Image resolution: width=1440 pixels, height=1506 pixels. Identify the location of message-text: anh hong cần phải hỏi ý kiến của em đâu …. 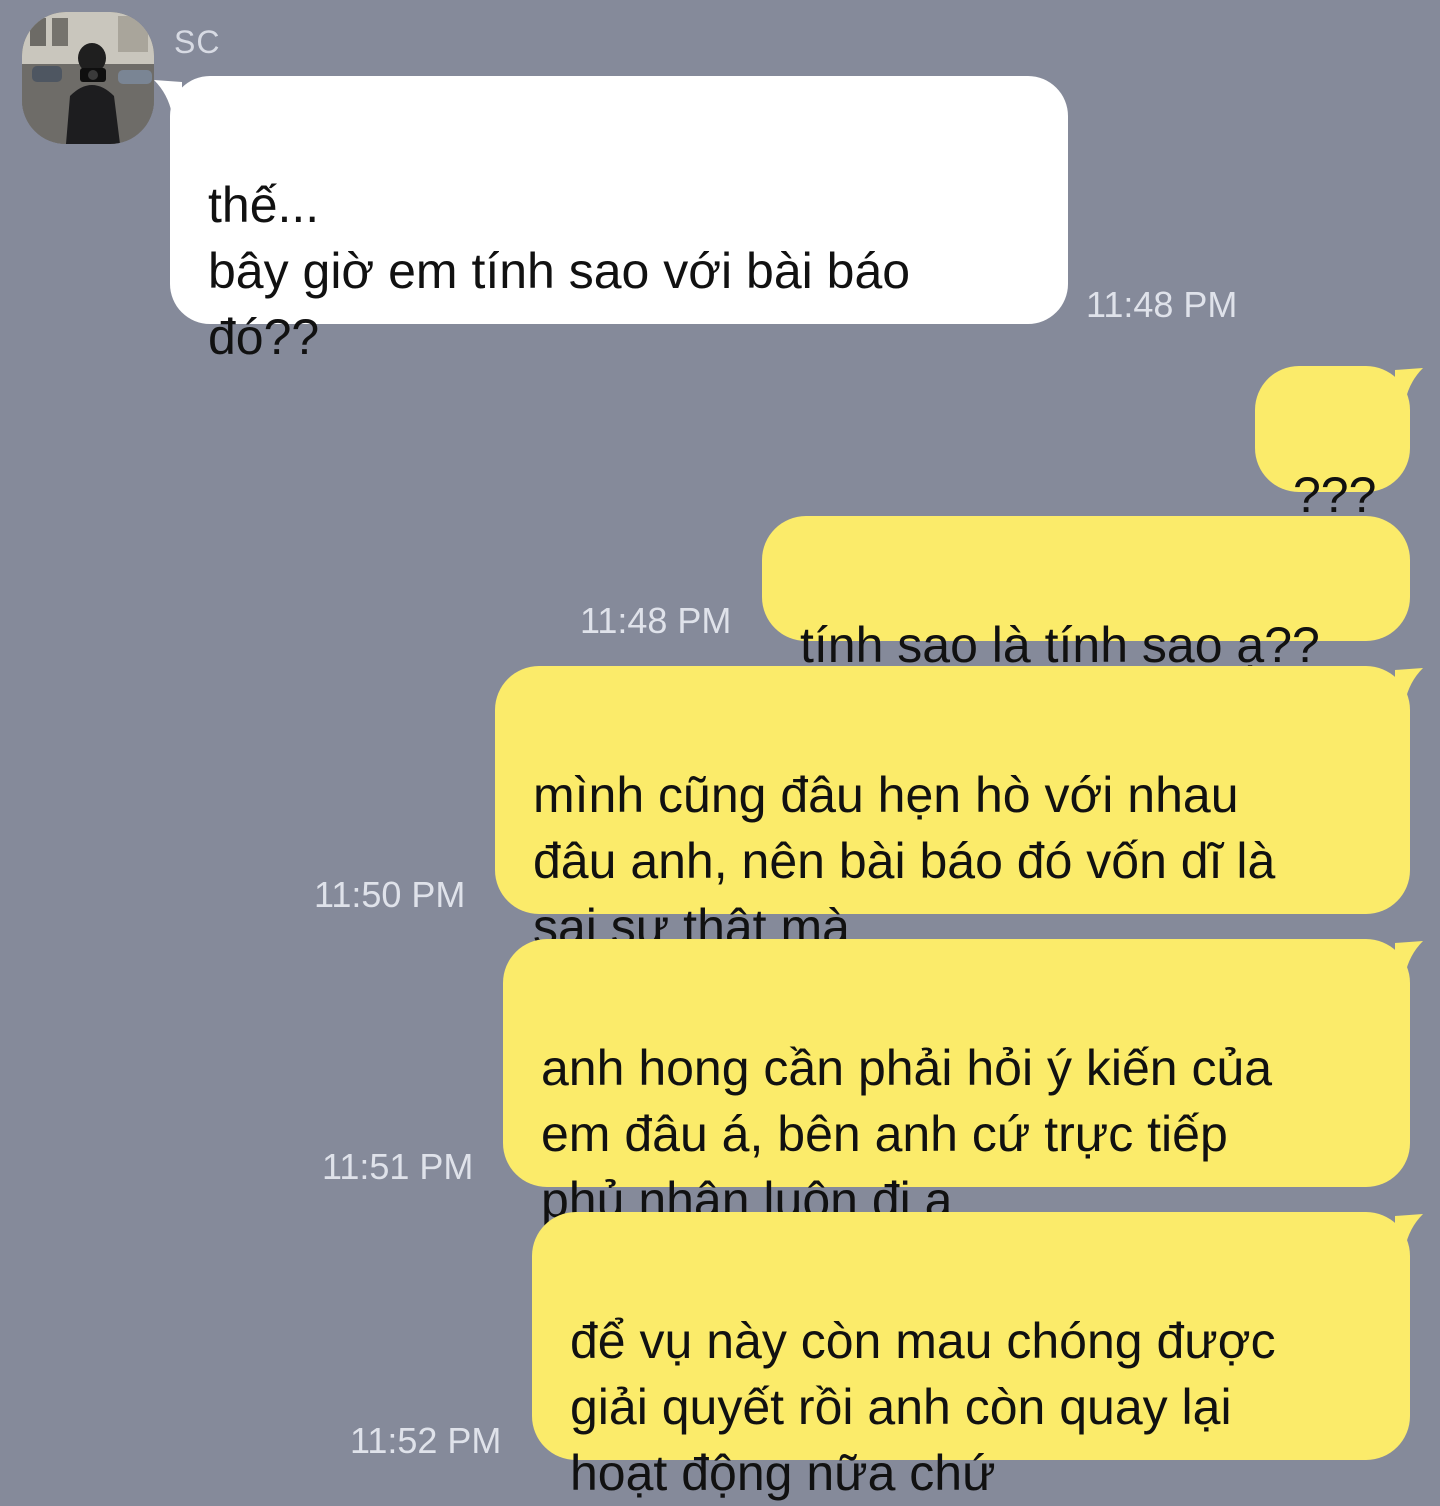
(907, 1134).